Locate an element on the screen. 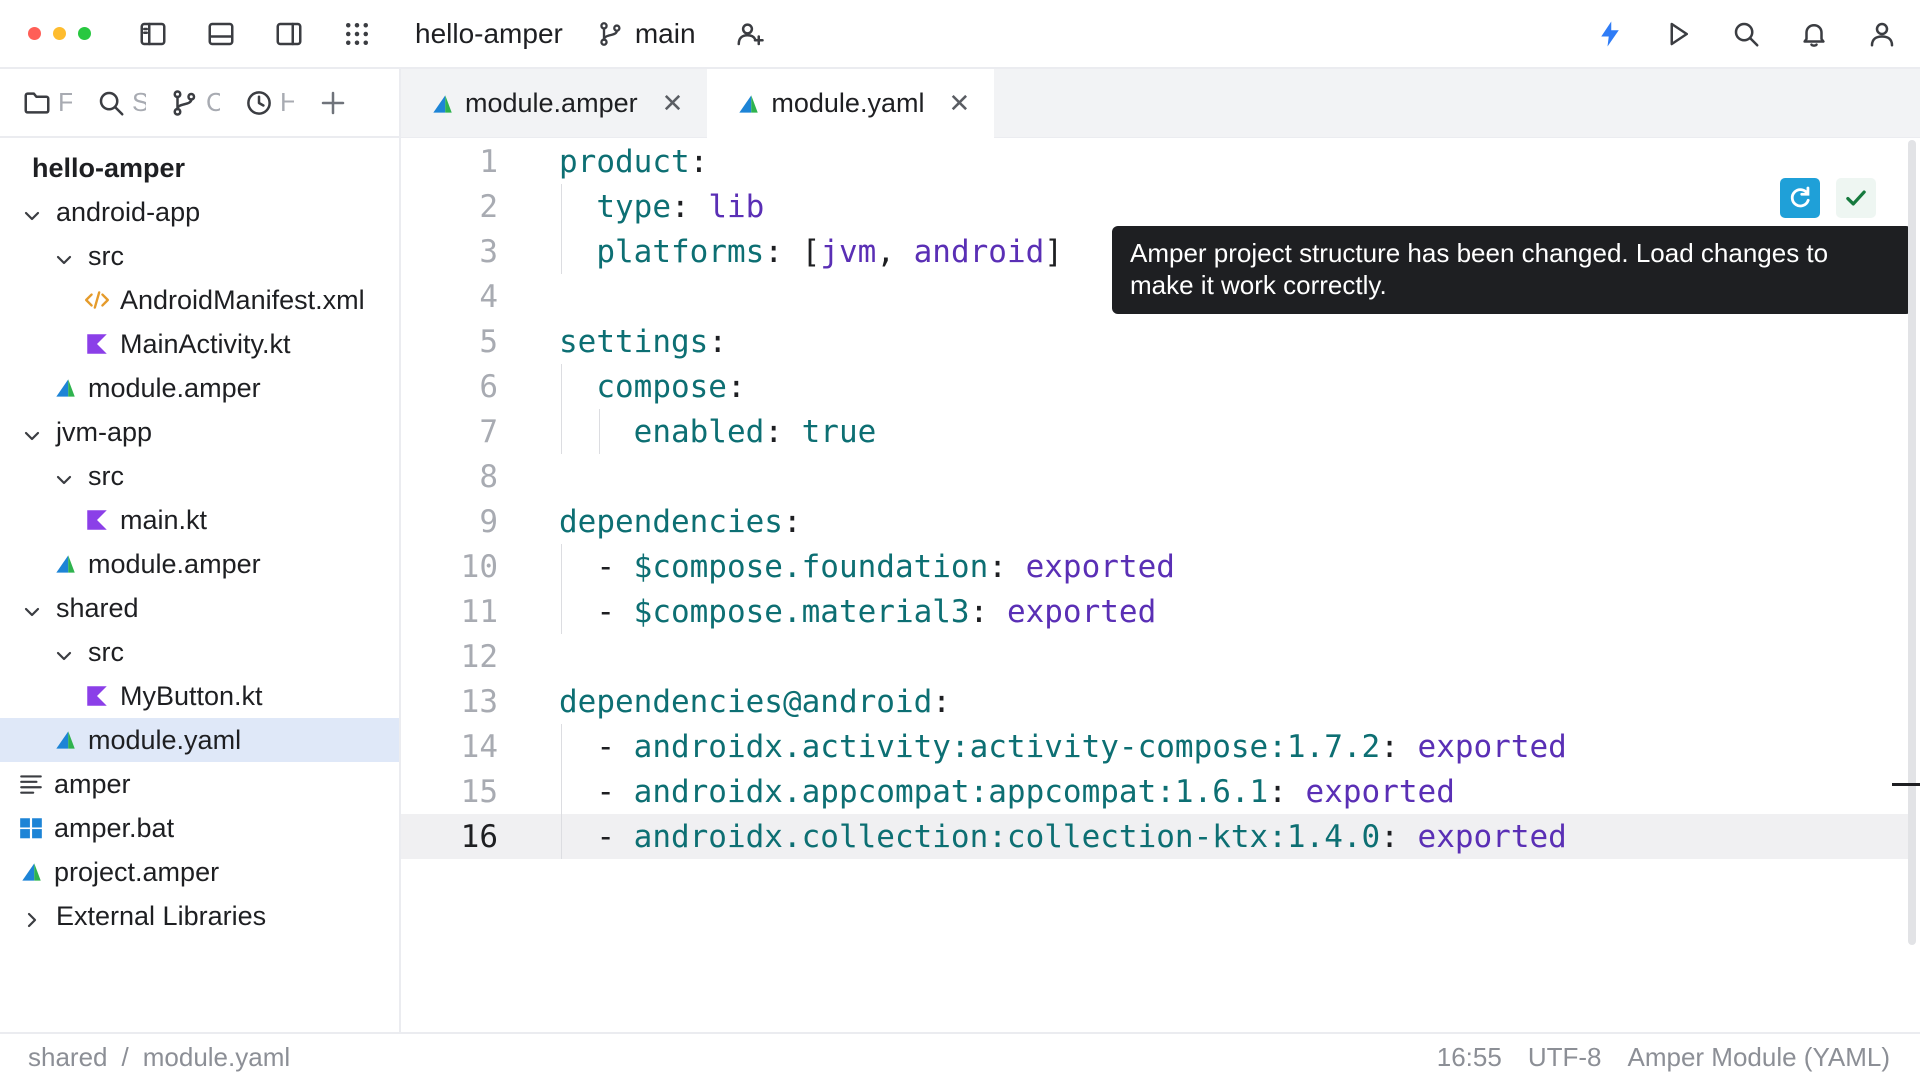 The height and width of the screenshot is (1080, 1920). line-number: 9 is located at coordinates (488, 521).